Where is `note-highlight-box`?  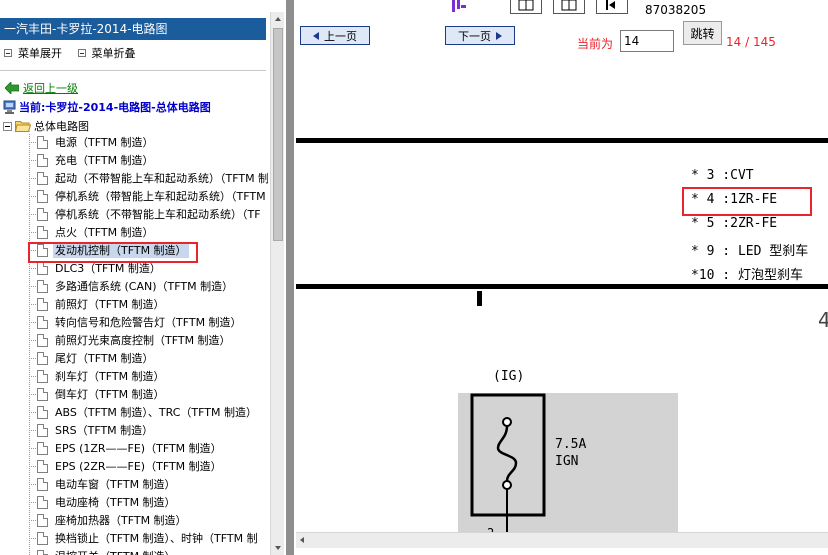
note-highlight-box is located at coordinates (747, 201).